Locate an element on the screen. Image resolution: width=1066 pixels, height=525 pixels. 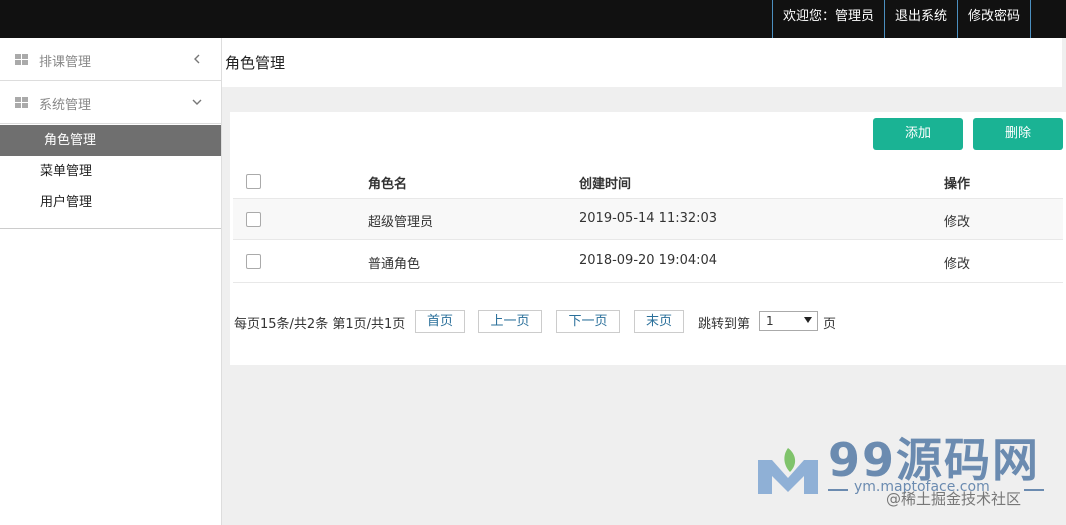
logout-link: 退出系统 is located at coordinates (920, 19).